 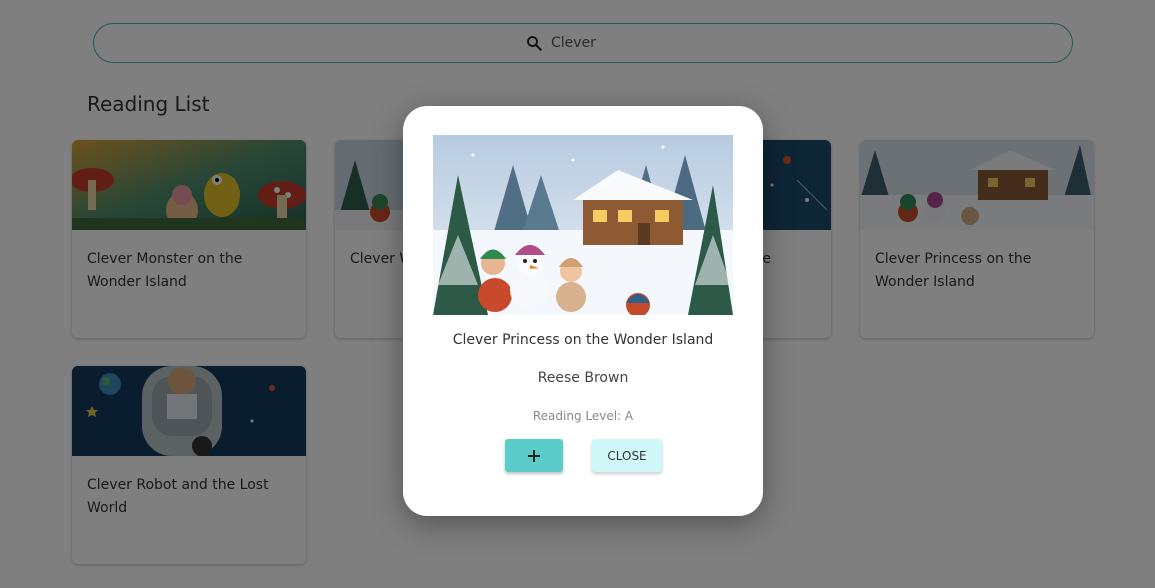 What do you see at coordinates (583, 416) in the screenshot?
I see `modal-reading-level: Reading Level: A` at bounding box center [583, 416].